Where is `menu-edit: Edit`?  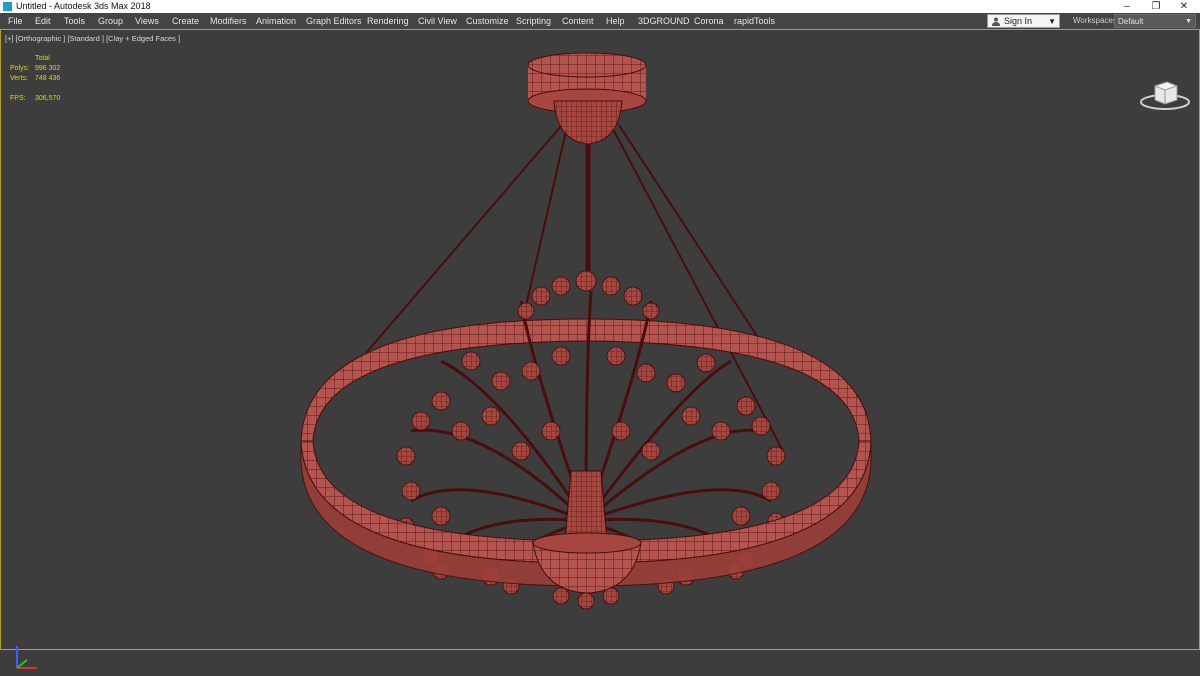
menu-edit: Edit is located at coordinates (43, 21).